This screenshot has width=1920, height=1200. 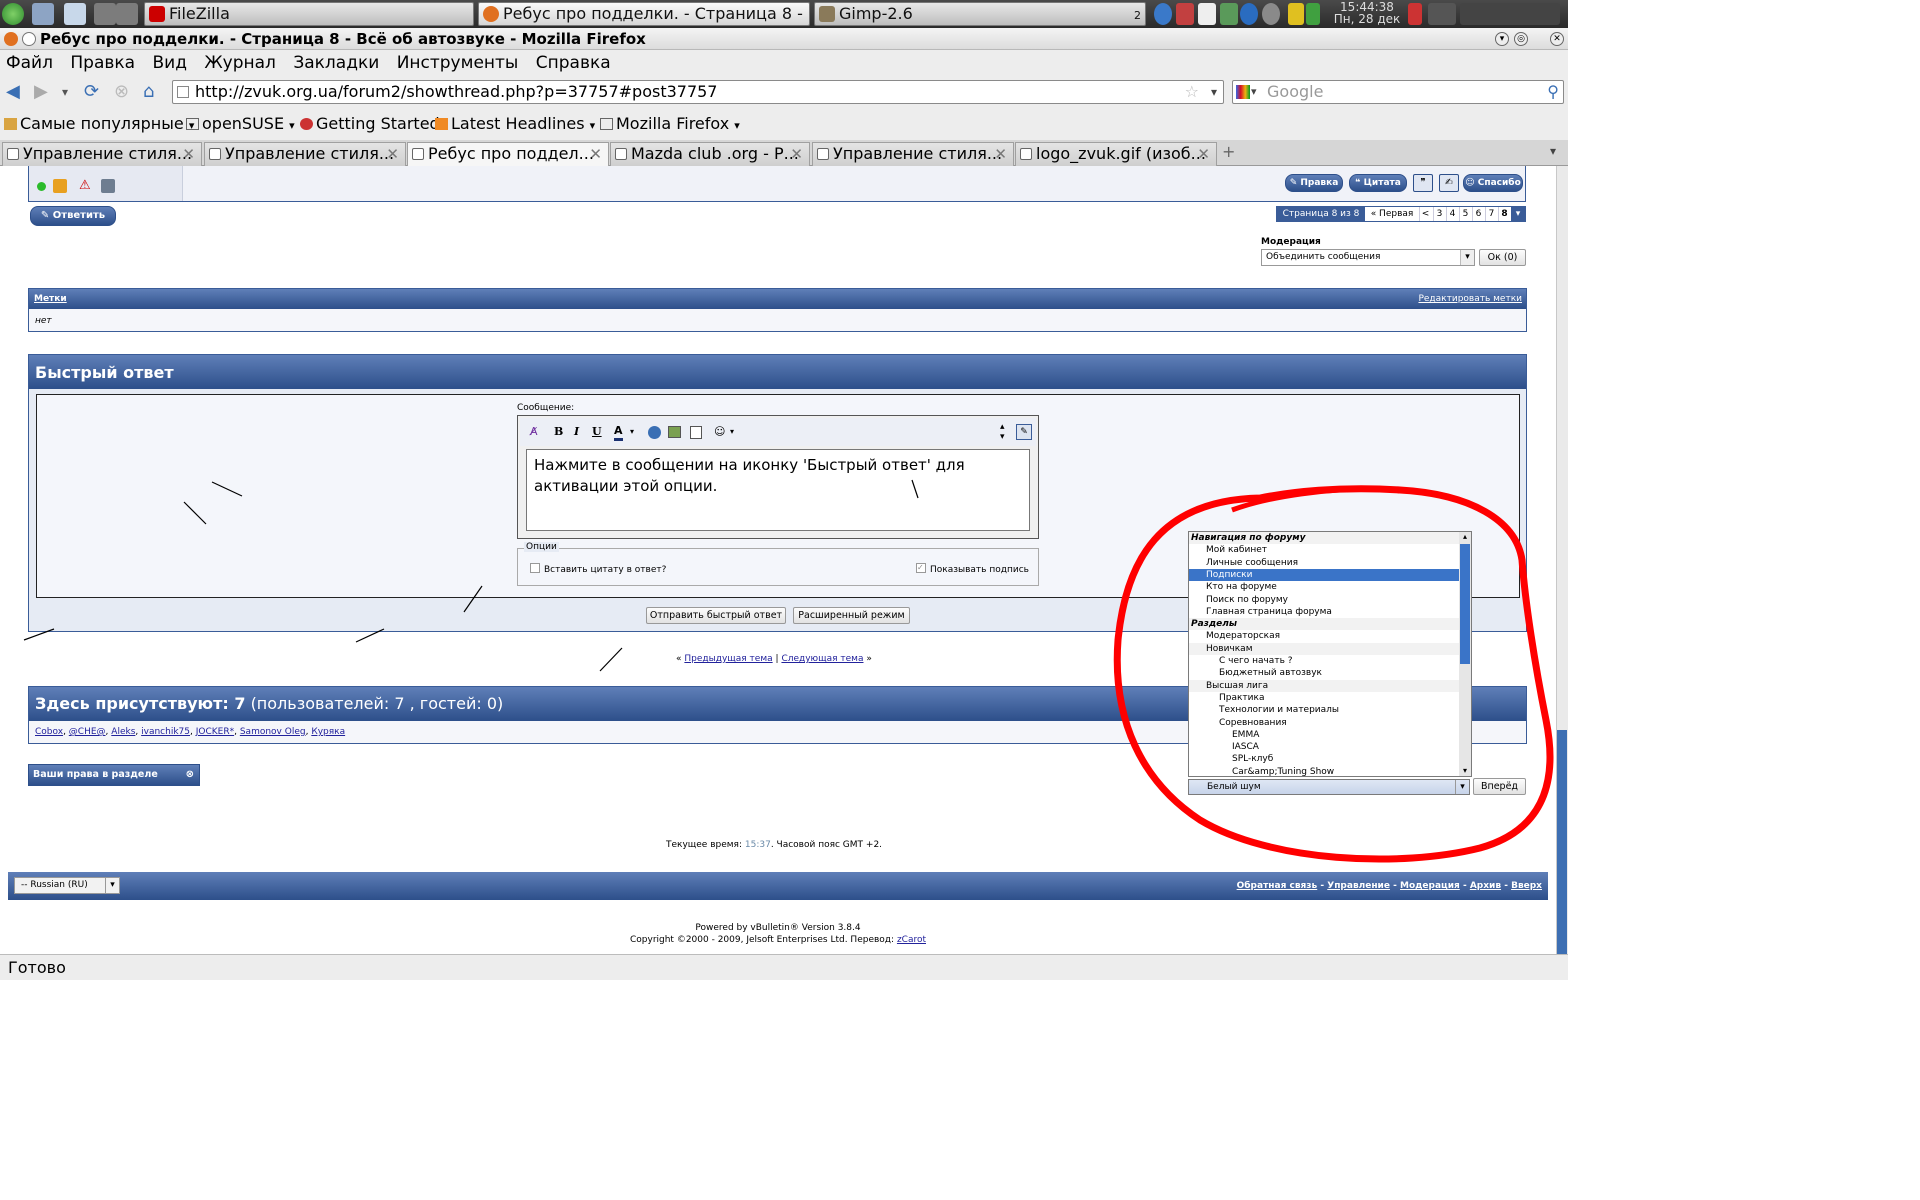 I want to click on red-circle-annotation, so click(x=1333, y=674).